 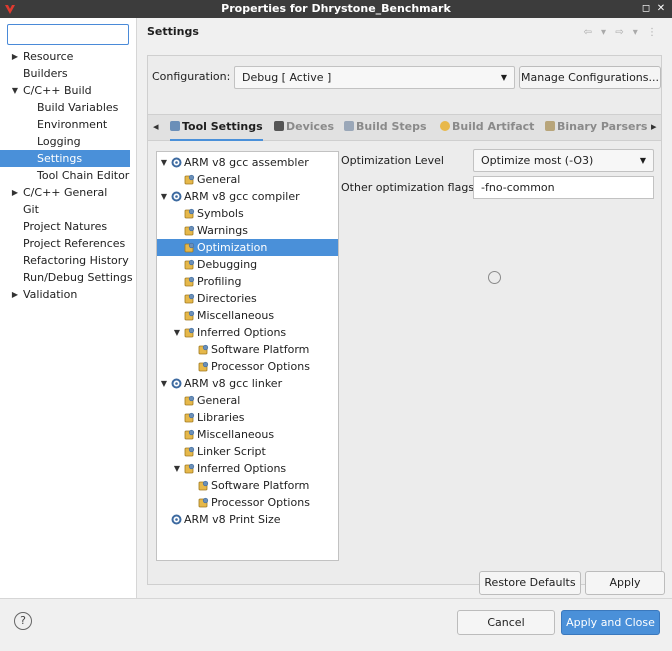 I want to click on configuration-select: Debug [ Active ] ▼, so click(x=374, y=77).